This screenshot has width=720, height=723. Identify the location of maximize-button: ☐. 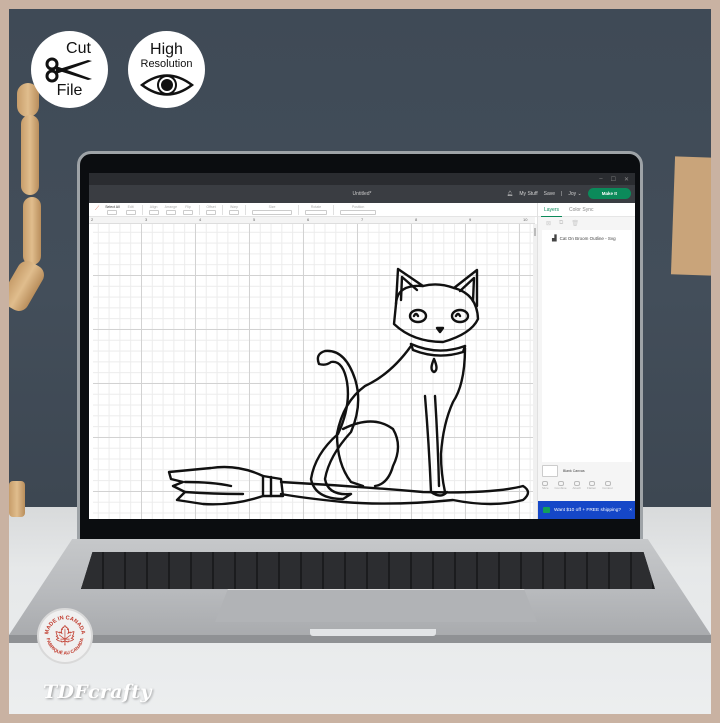
(613, 179).